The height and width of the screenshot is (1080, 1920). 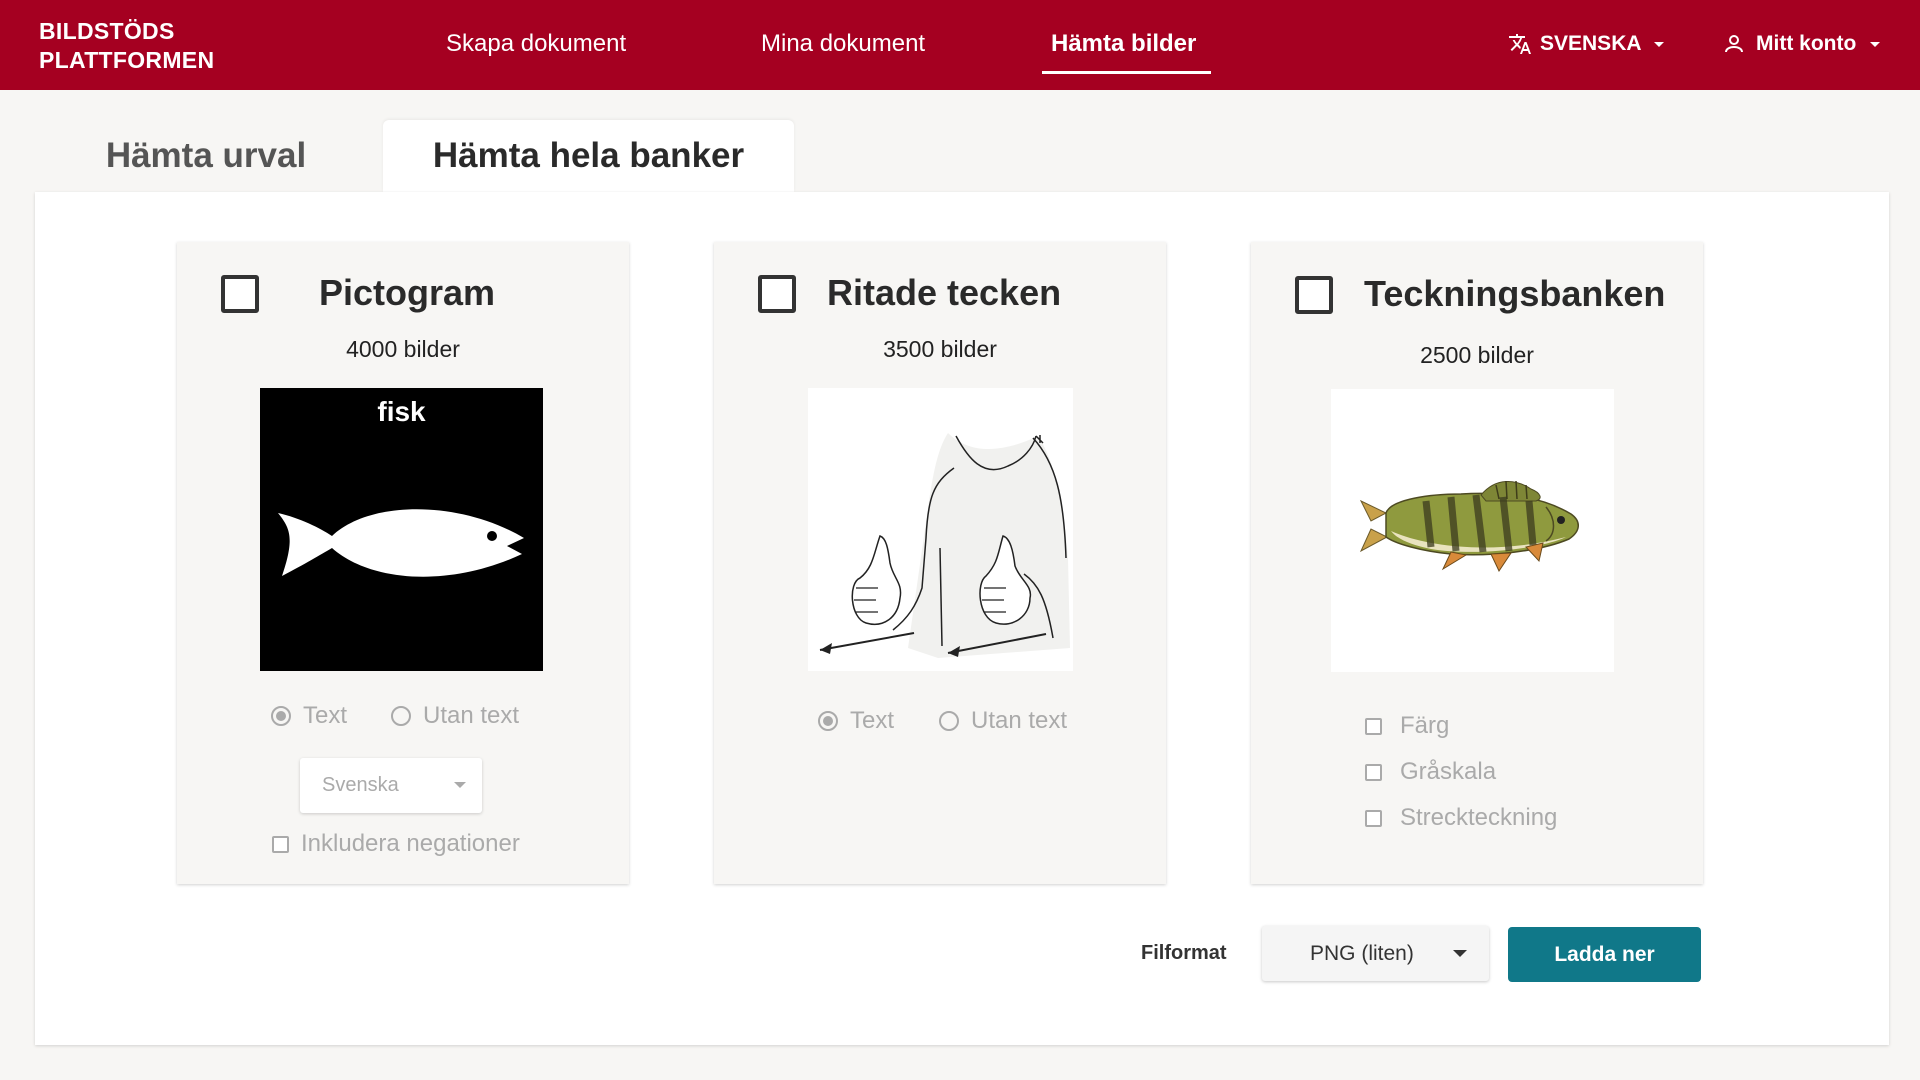 What do you see at coordinates (1123, 44) in the screenshot?
I see `nav-hamta-bilder: Hämta bilder` at bounding box center [1123, 44].